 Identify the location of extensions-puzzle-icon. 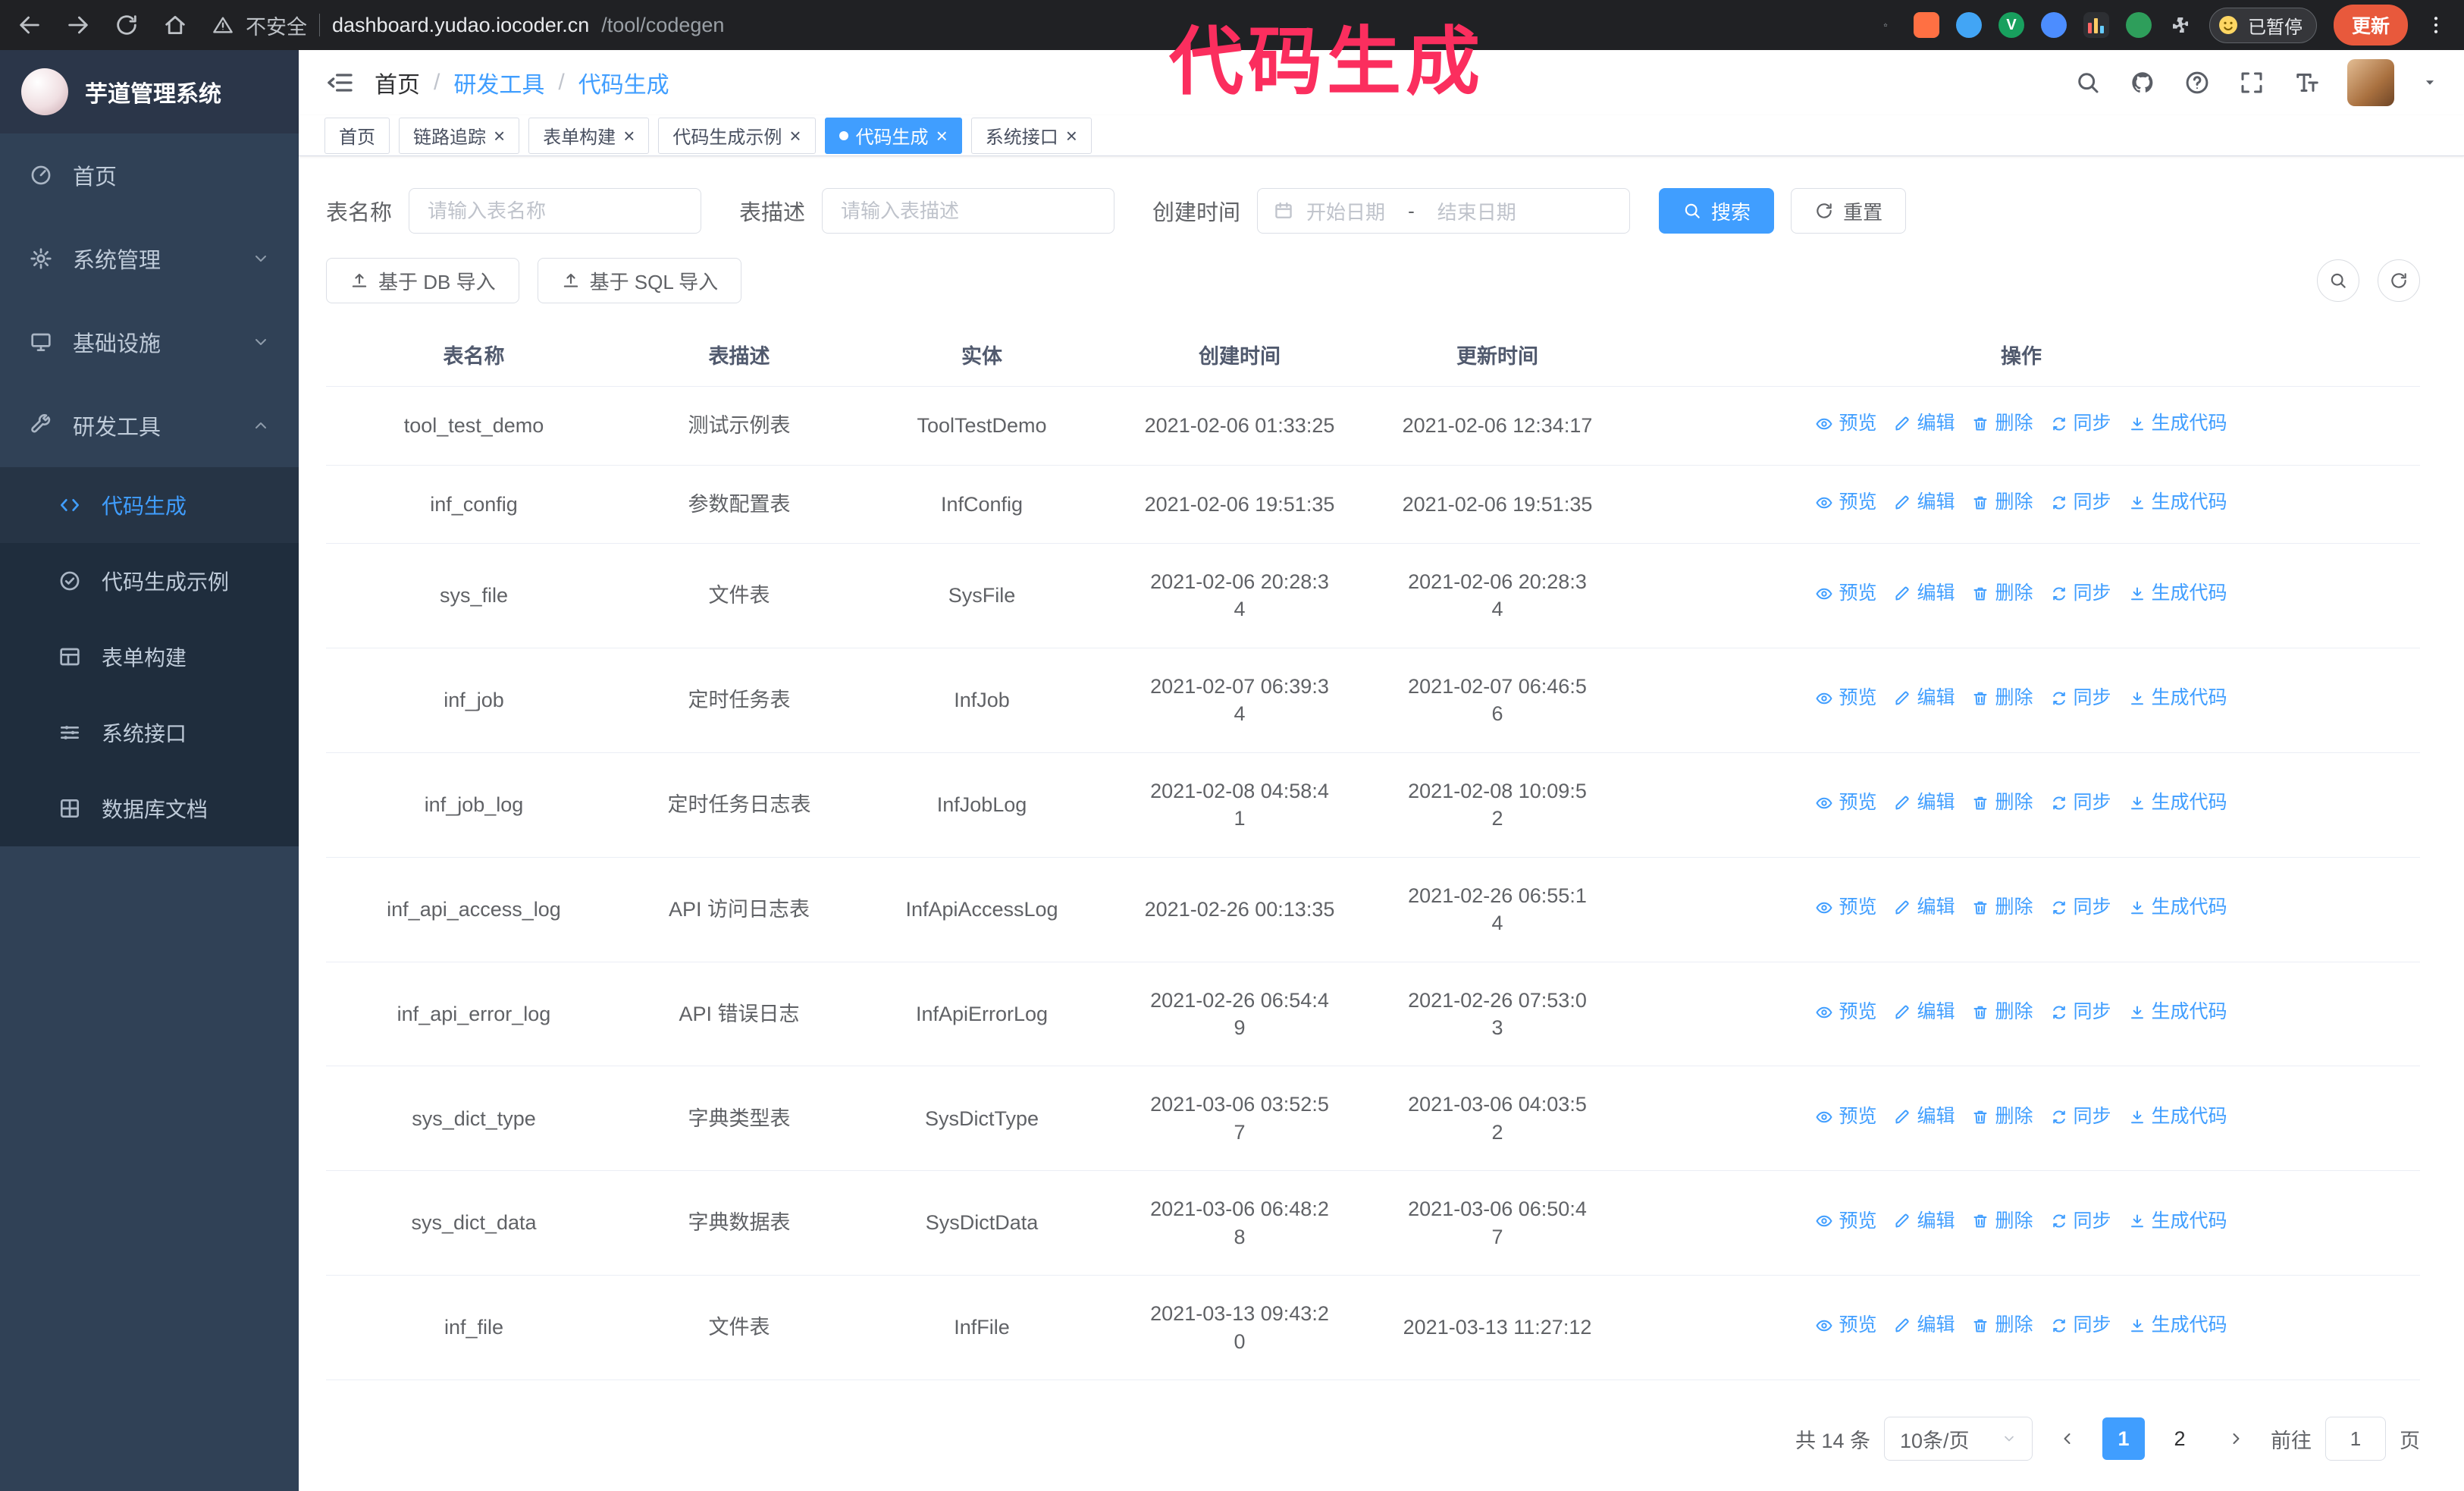
(2180, 25).